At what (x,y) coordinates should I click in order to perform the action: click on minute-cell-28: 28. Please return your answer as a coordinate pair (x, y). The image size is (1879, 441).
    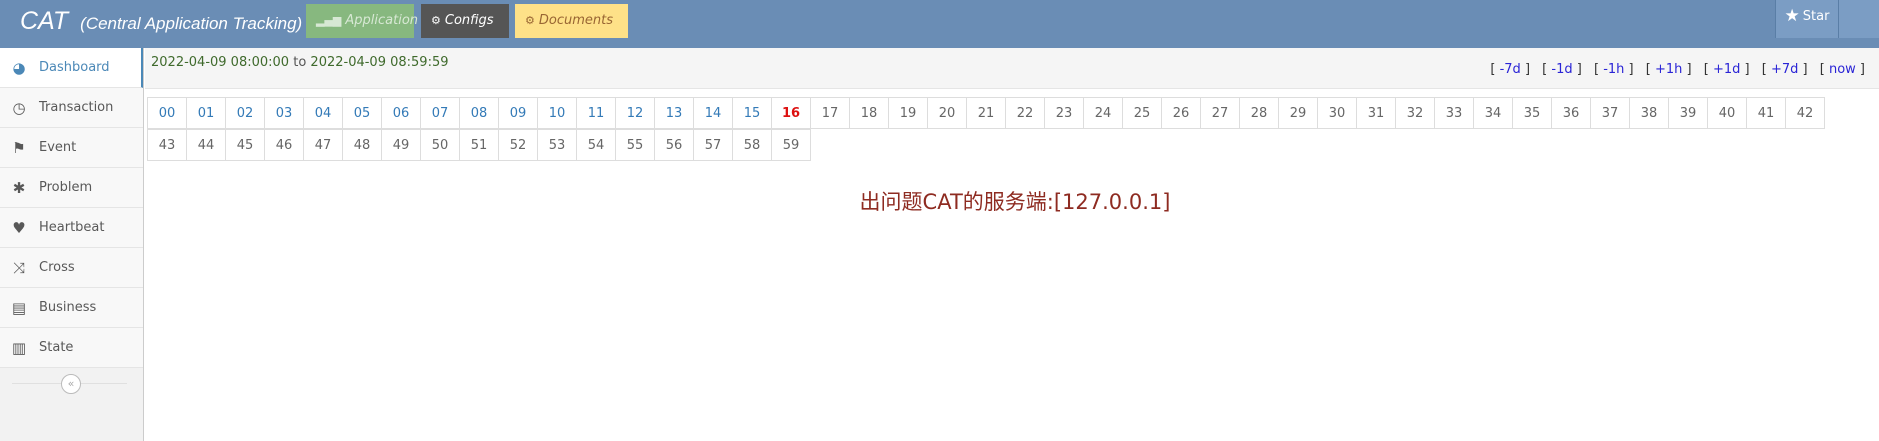
    Looking at the image, I should click on (1259, 113).